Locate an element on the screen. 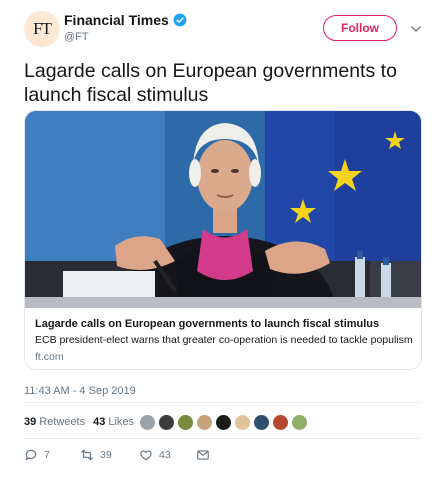 This screenshot has width=447, height=491. retweets-label: Retweets is located at coordinates (62, 422).